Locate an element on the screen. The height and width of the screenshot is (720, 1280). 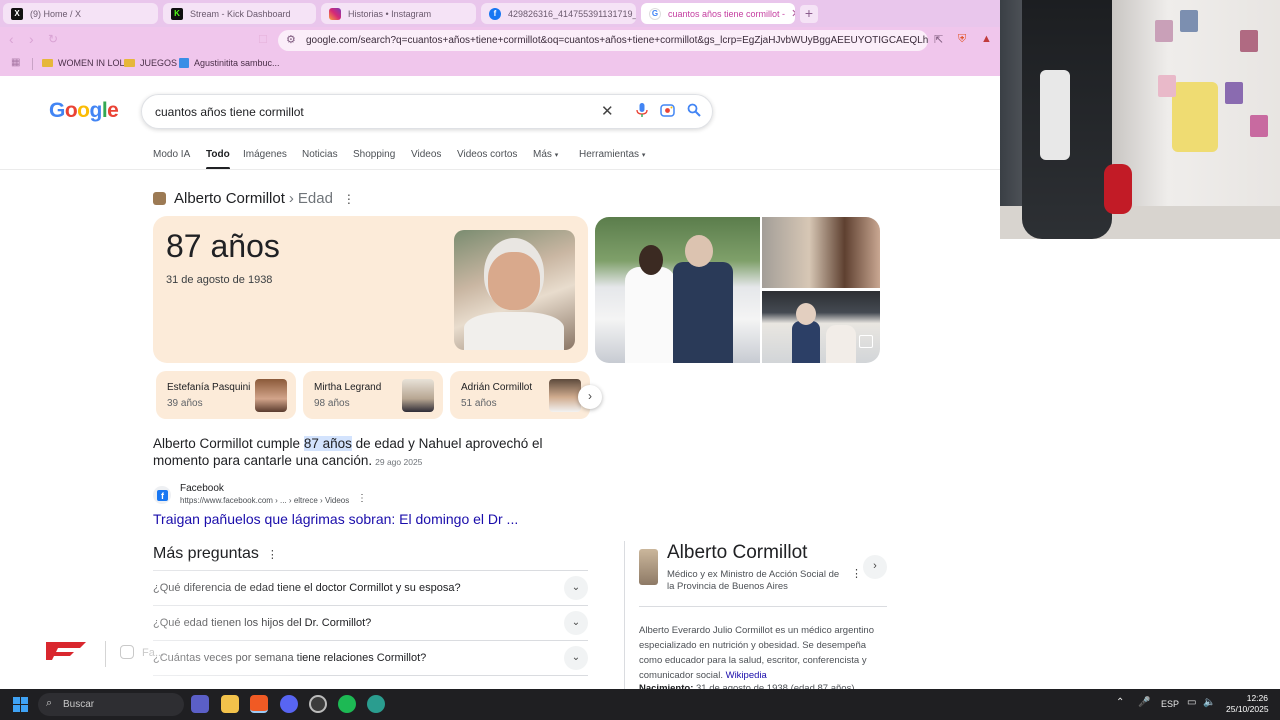
tab-kick-dashboard: K Stream - Kick Dashboard is located at coordinates (239, 13).